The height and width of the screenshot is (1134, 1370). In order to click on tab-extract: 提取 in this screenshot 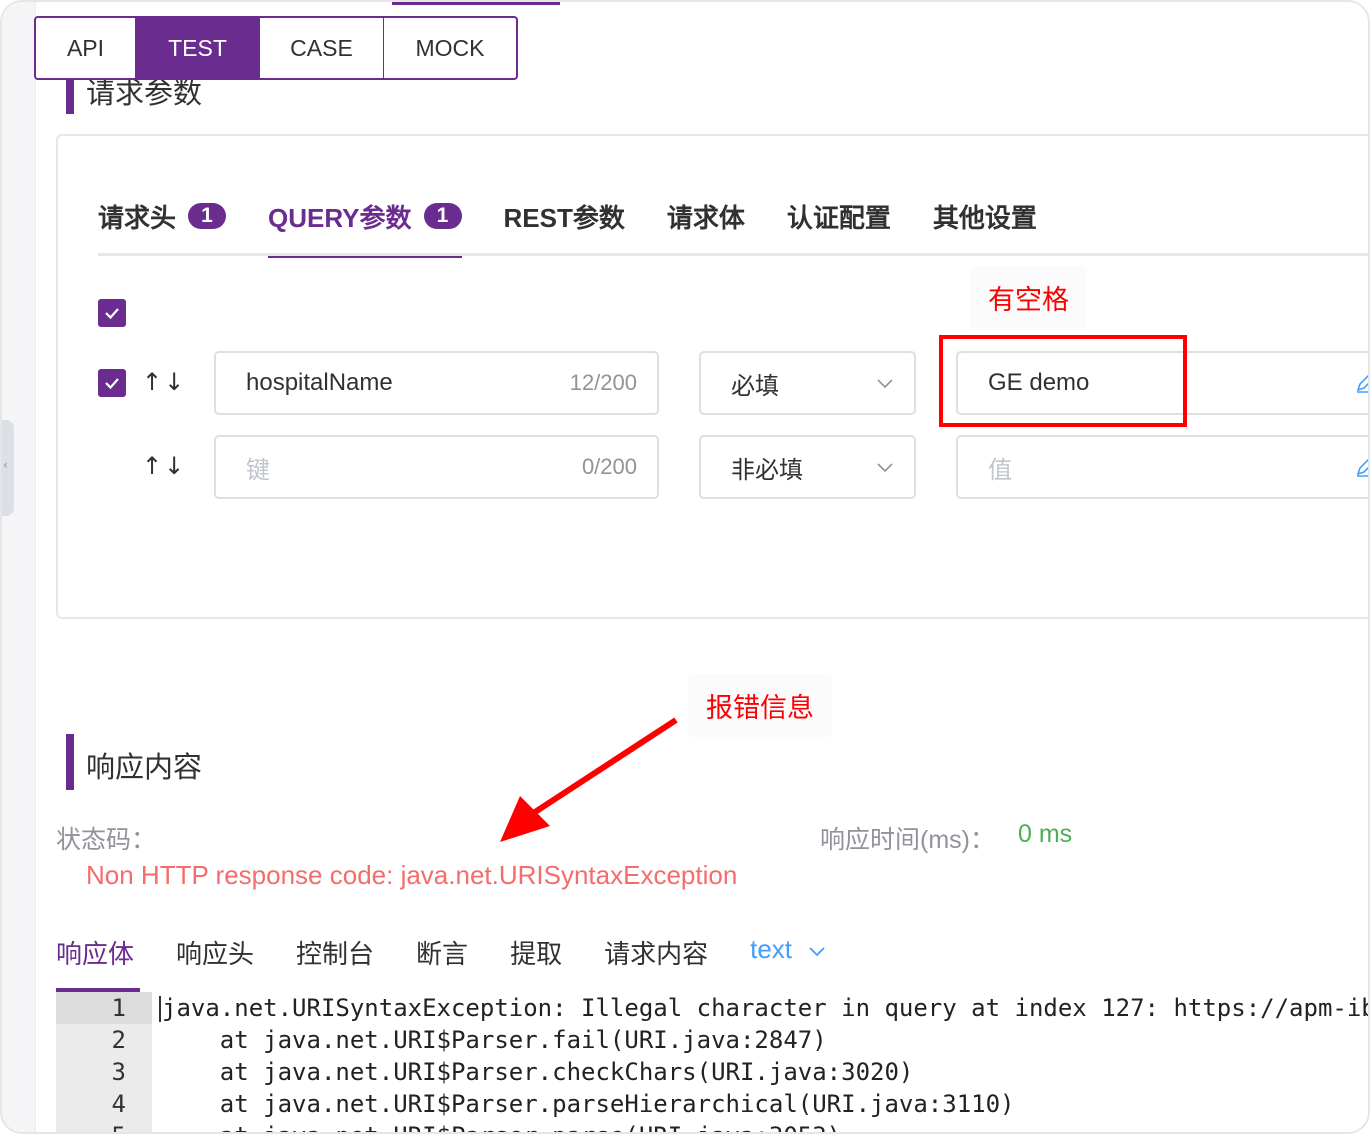, I will do `click(536, 962)`.